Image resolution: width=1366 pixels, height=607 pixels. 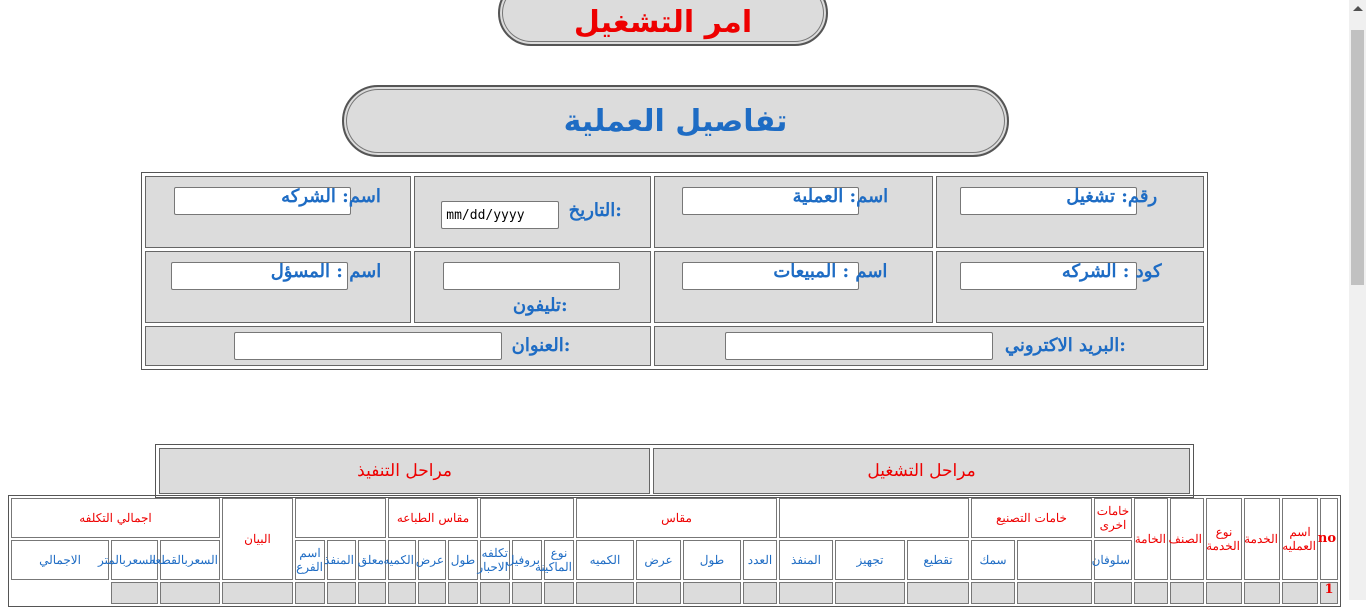 I want to click on row-number: 1, so click(x=1329, y=593).